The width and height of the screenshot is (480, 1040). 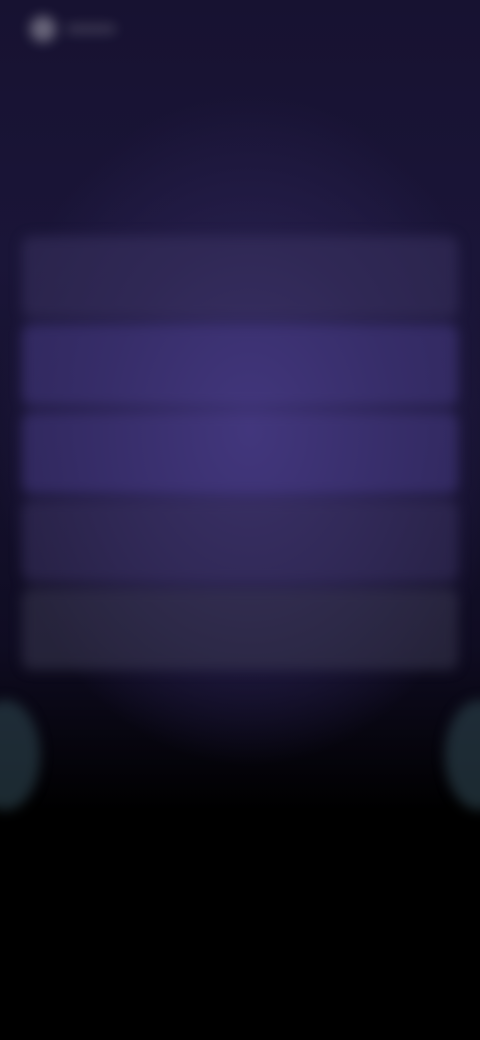 I want to click on left-edge-glow, so click(x=20, y=755).